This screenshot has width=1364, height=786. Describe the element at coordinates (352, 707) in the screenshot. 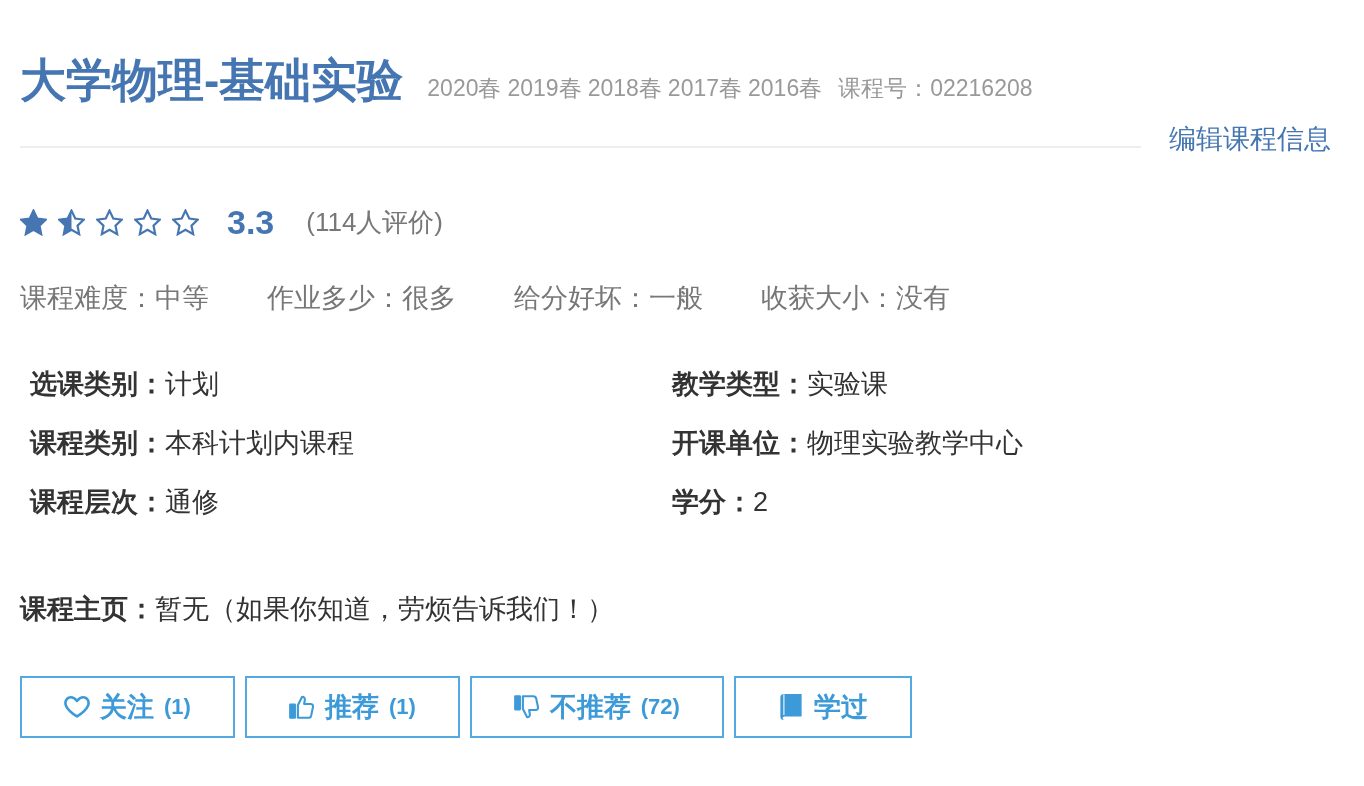

I see `recommend-button: 推荐 (1)` at that location.